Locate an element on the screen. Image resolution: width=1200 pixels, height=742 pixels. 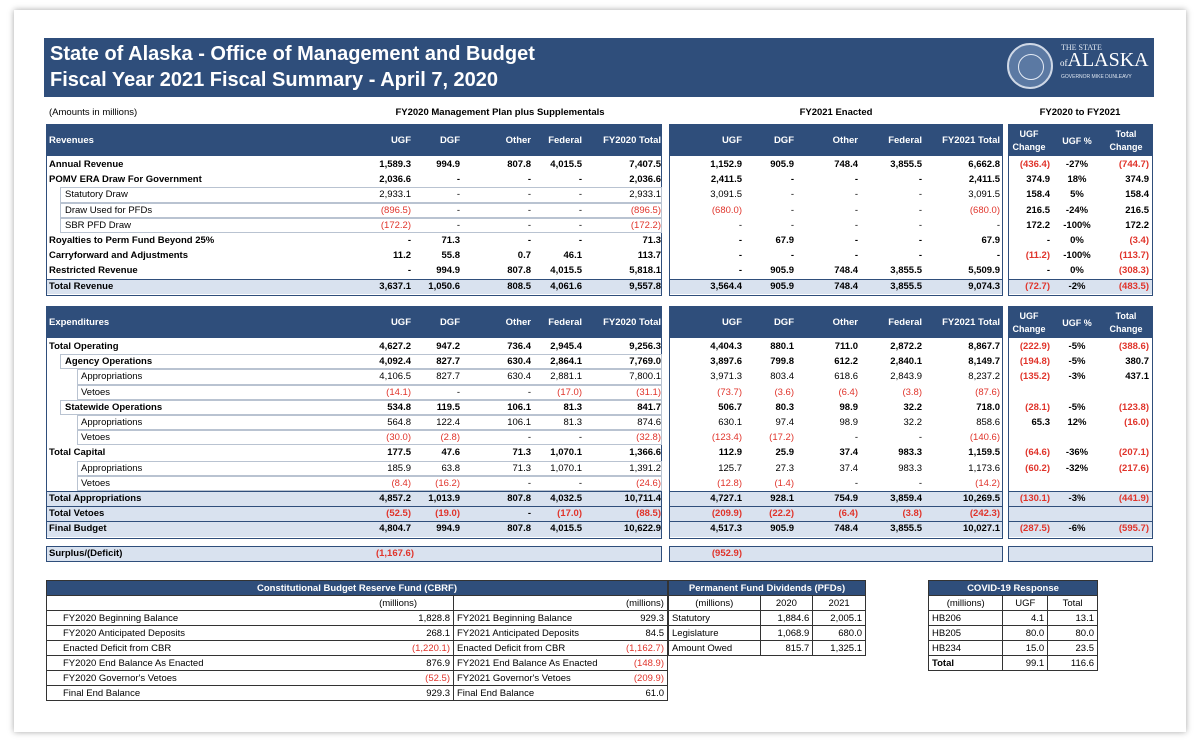
fy21-cell: 2,411.5 is located at coordinates (726, 180).